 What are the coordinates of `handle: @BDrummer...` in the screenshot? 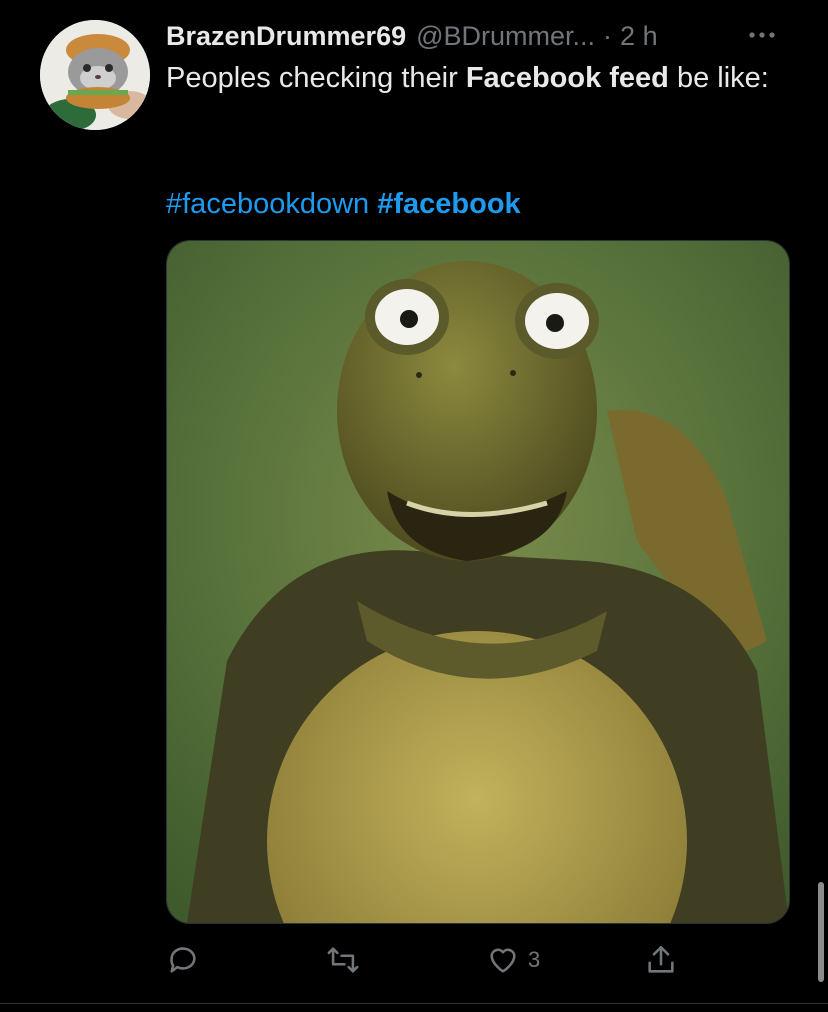 It's located at (505, 36).